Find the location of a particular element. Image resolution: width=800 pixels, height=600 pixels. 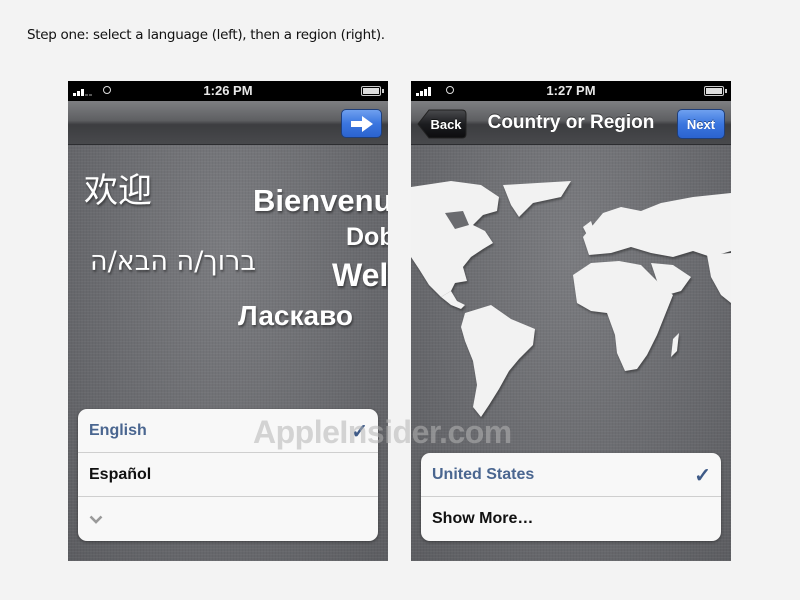

welcome-ukrainian: Ласкаво is located at coordinates (296, 315).